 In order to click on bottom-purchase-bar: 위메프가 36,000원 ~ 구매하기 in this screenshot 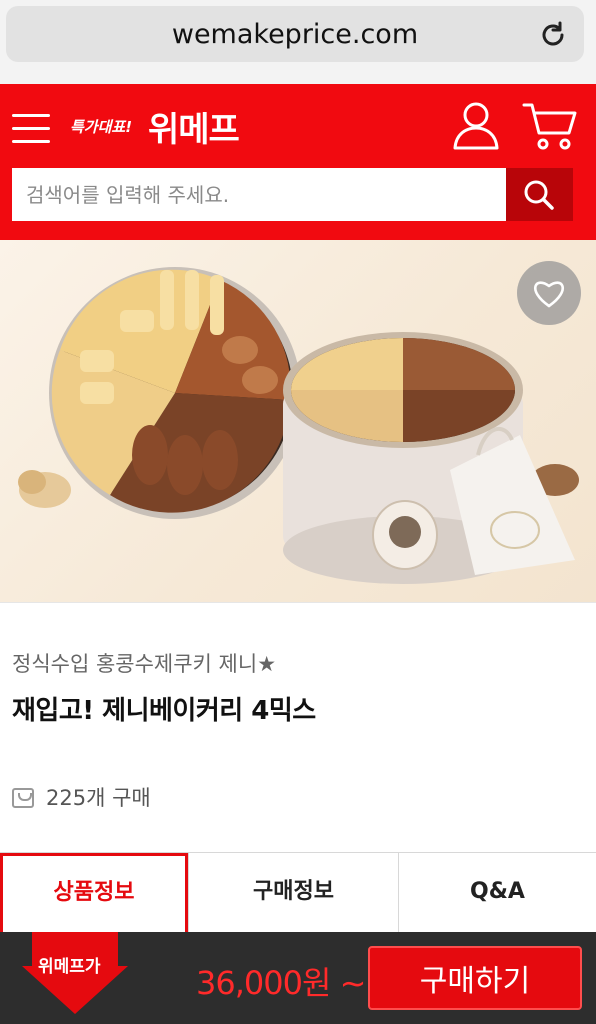, I will do `click(298, 978)`.